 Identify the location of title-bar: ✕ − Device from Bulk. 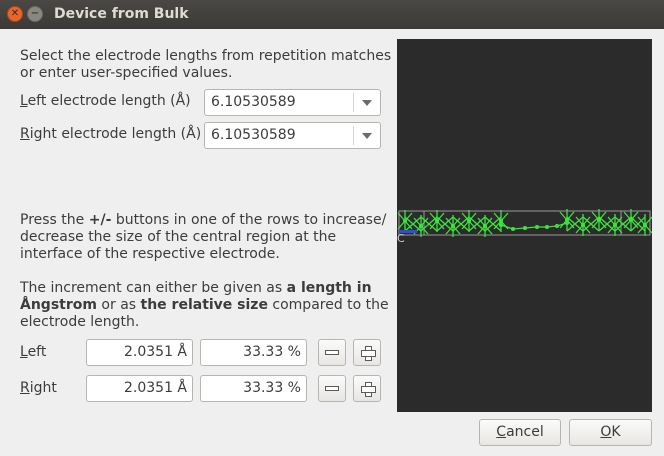
(332, 14).